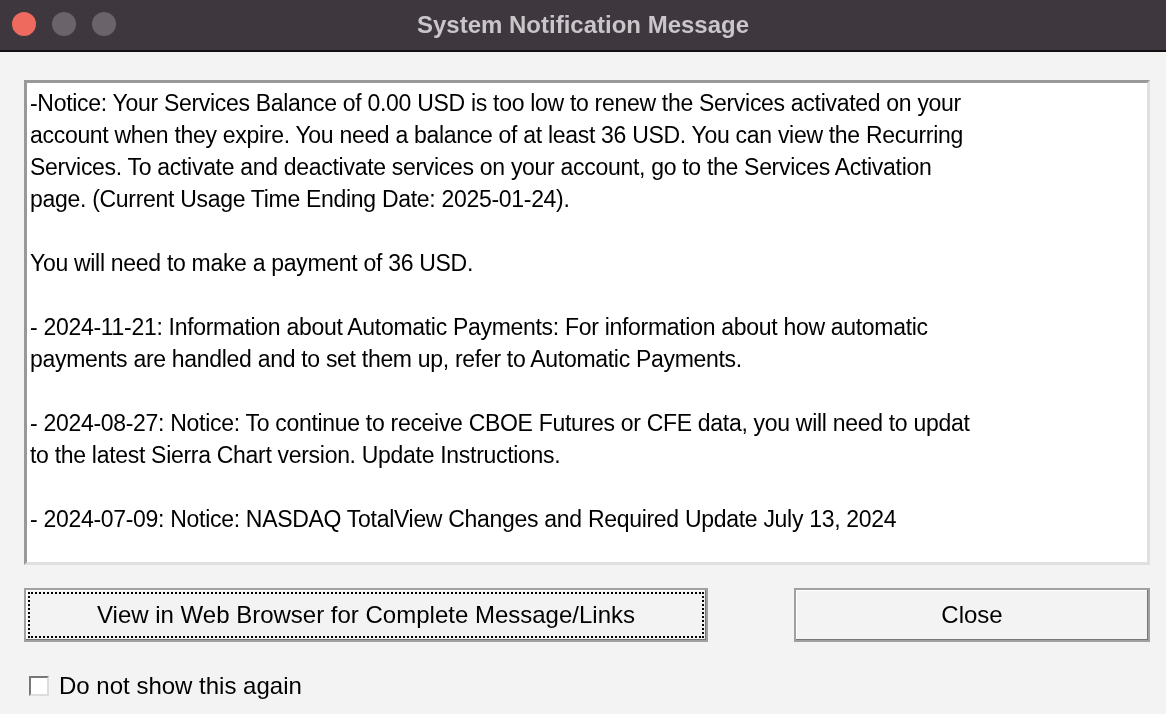  Describe the element at coordinates (464, 519) in the screenshot. I see `message-paragraph: - 2024-07-09: Notice: NASDAQ TotalView Changes and Required Update July 13, 2024` at that location.